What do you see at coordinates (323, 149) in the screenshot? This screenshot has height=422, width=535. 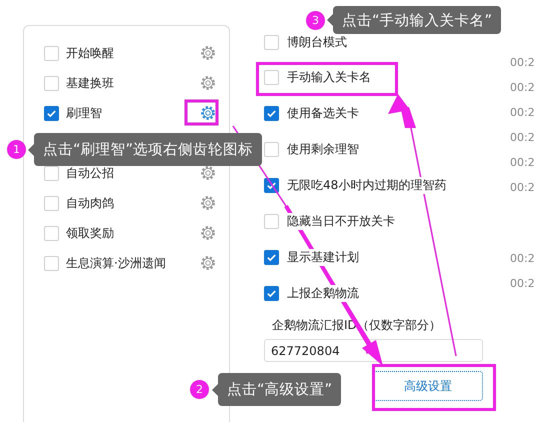 I see `option-label: 使用剩余理智` at bounding box center [323, 149].